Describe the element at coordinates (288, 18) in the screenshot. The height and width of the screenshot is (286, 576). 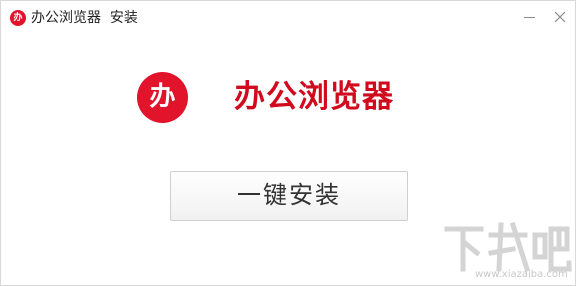
I see `title-bar: 办 办公浏览器 安装` at that location.